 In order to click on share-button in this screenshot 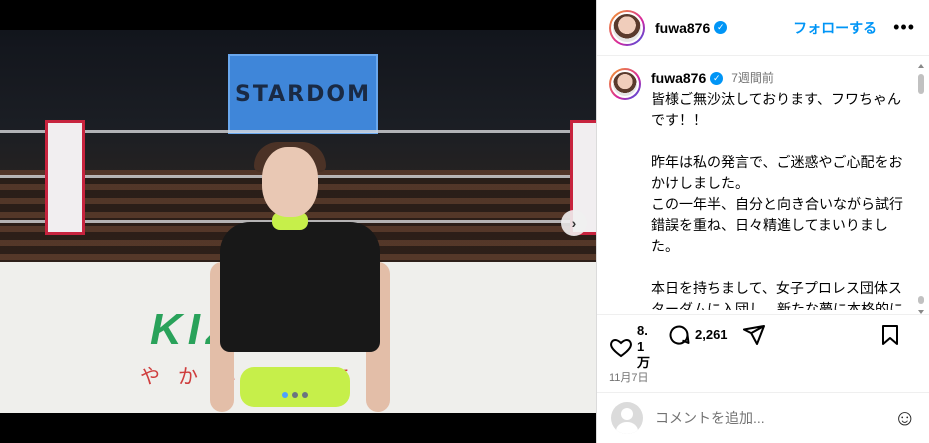, I will do `click(754, 335)`.